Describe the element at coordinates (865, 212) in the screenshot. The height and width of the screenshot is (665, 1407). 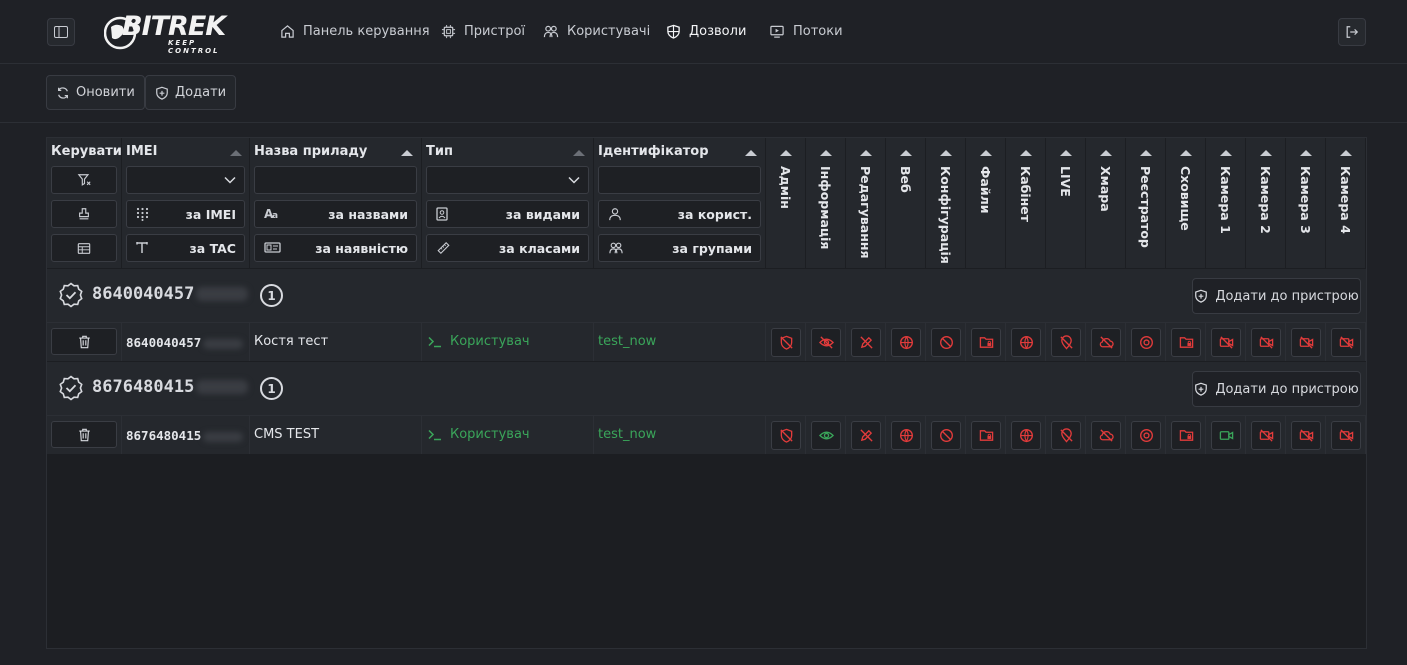
I see `permission-title: Редагування` at that location.